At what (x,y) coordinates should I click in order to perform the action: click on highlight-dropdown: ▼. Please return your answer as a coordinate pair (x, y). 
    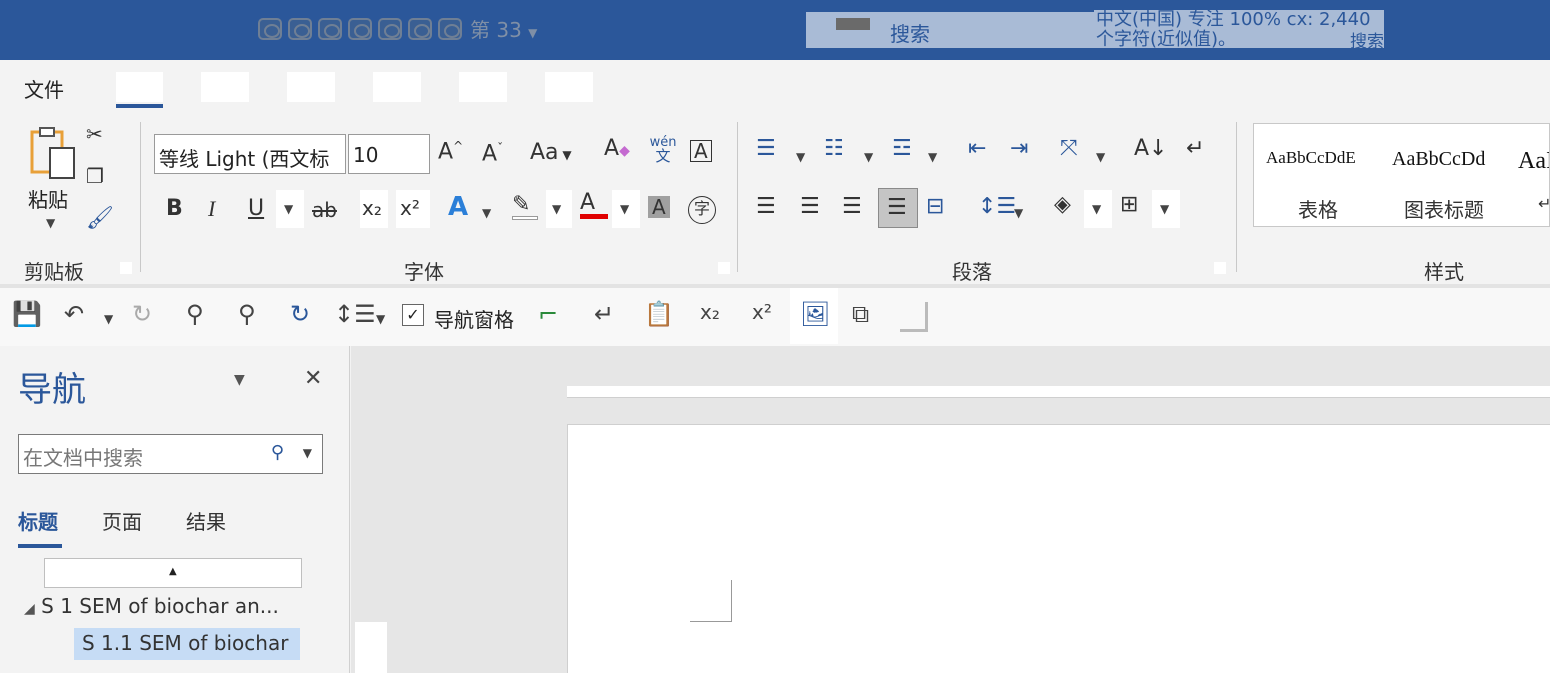
    Looking at the image, I should click on (559, 209).